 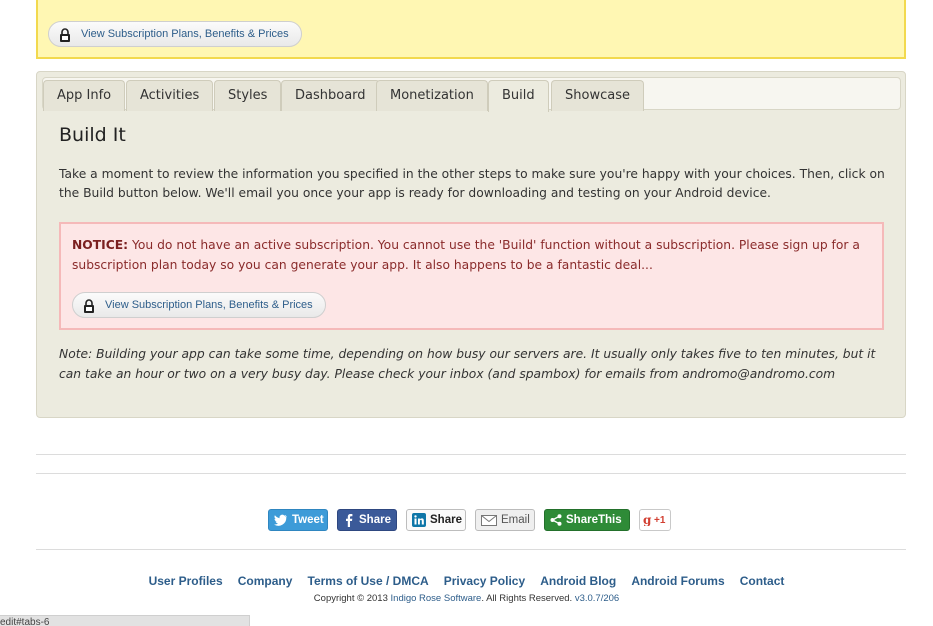 I want to click on google-plus-button: g +1, so click(x=655, y=520).